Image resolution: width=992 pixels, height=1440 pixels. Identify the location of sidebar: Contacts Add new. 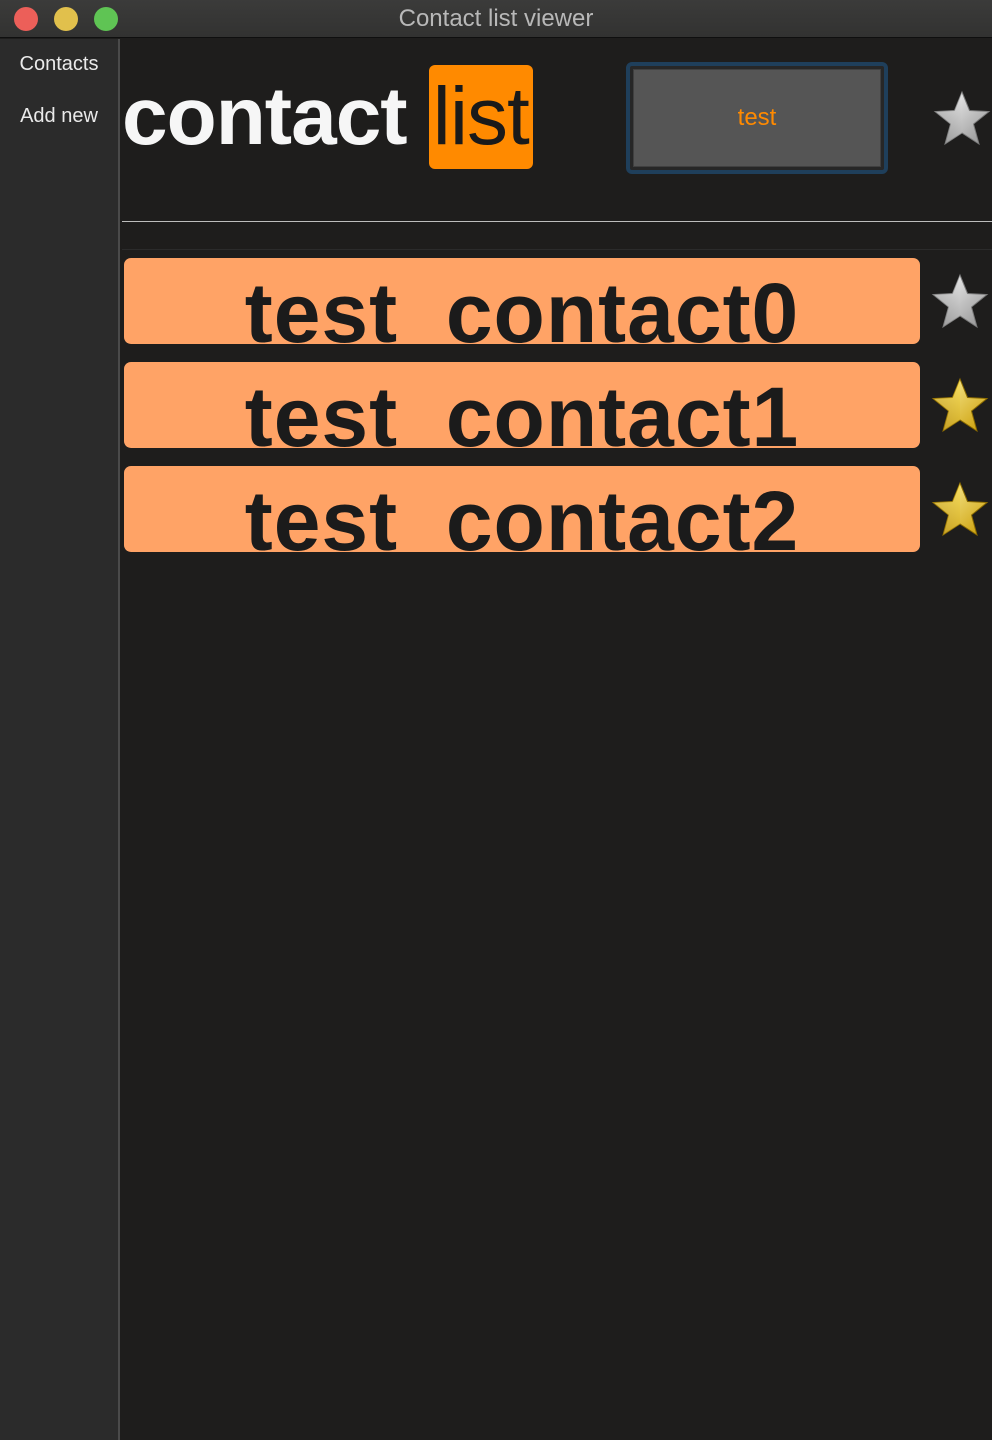
(60, 739).